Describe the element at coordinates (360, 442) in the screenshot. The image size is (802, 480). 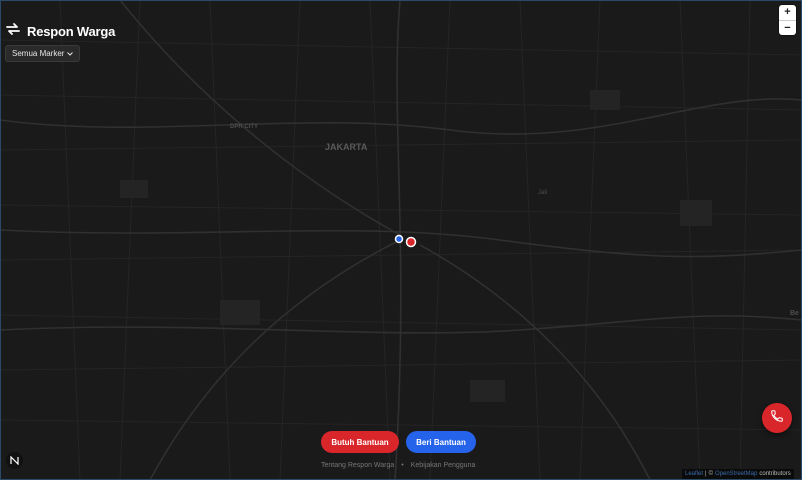
I see `need-help-button: Butuh Bantuan` at that location.